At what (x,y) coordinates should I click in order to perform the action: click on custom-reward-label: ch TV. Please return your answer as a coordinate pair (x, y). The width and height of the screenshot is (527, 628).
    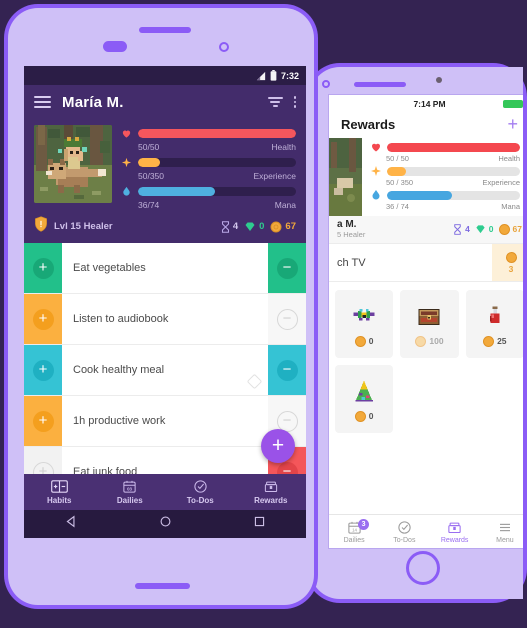
    Looking at the image, I should click on (351, 262).